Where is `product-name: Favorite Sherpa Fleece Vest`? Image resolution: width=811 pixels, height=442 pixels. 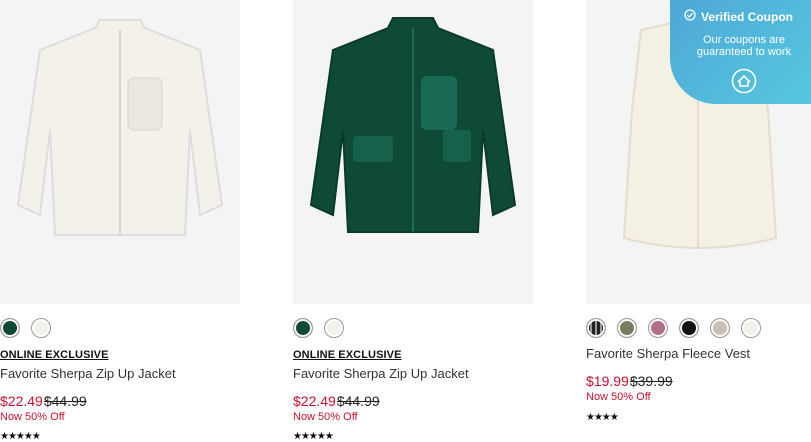 product-name: Favorite Sherpa Fleece Vest is located at coordinates (668, 353).